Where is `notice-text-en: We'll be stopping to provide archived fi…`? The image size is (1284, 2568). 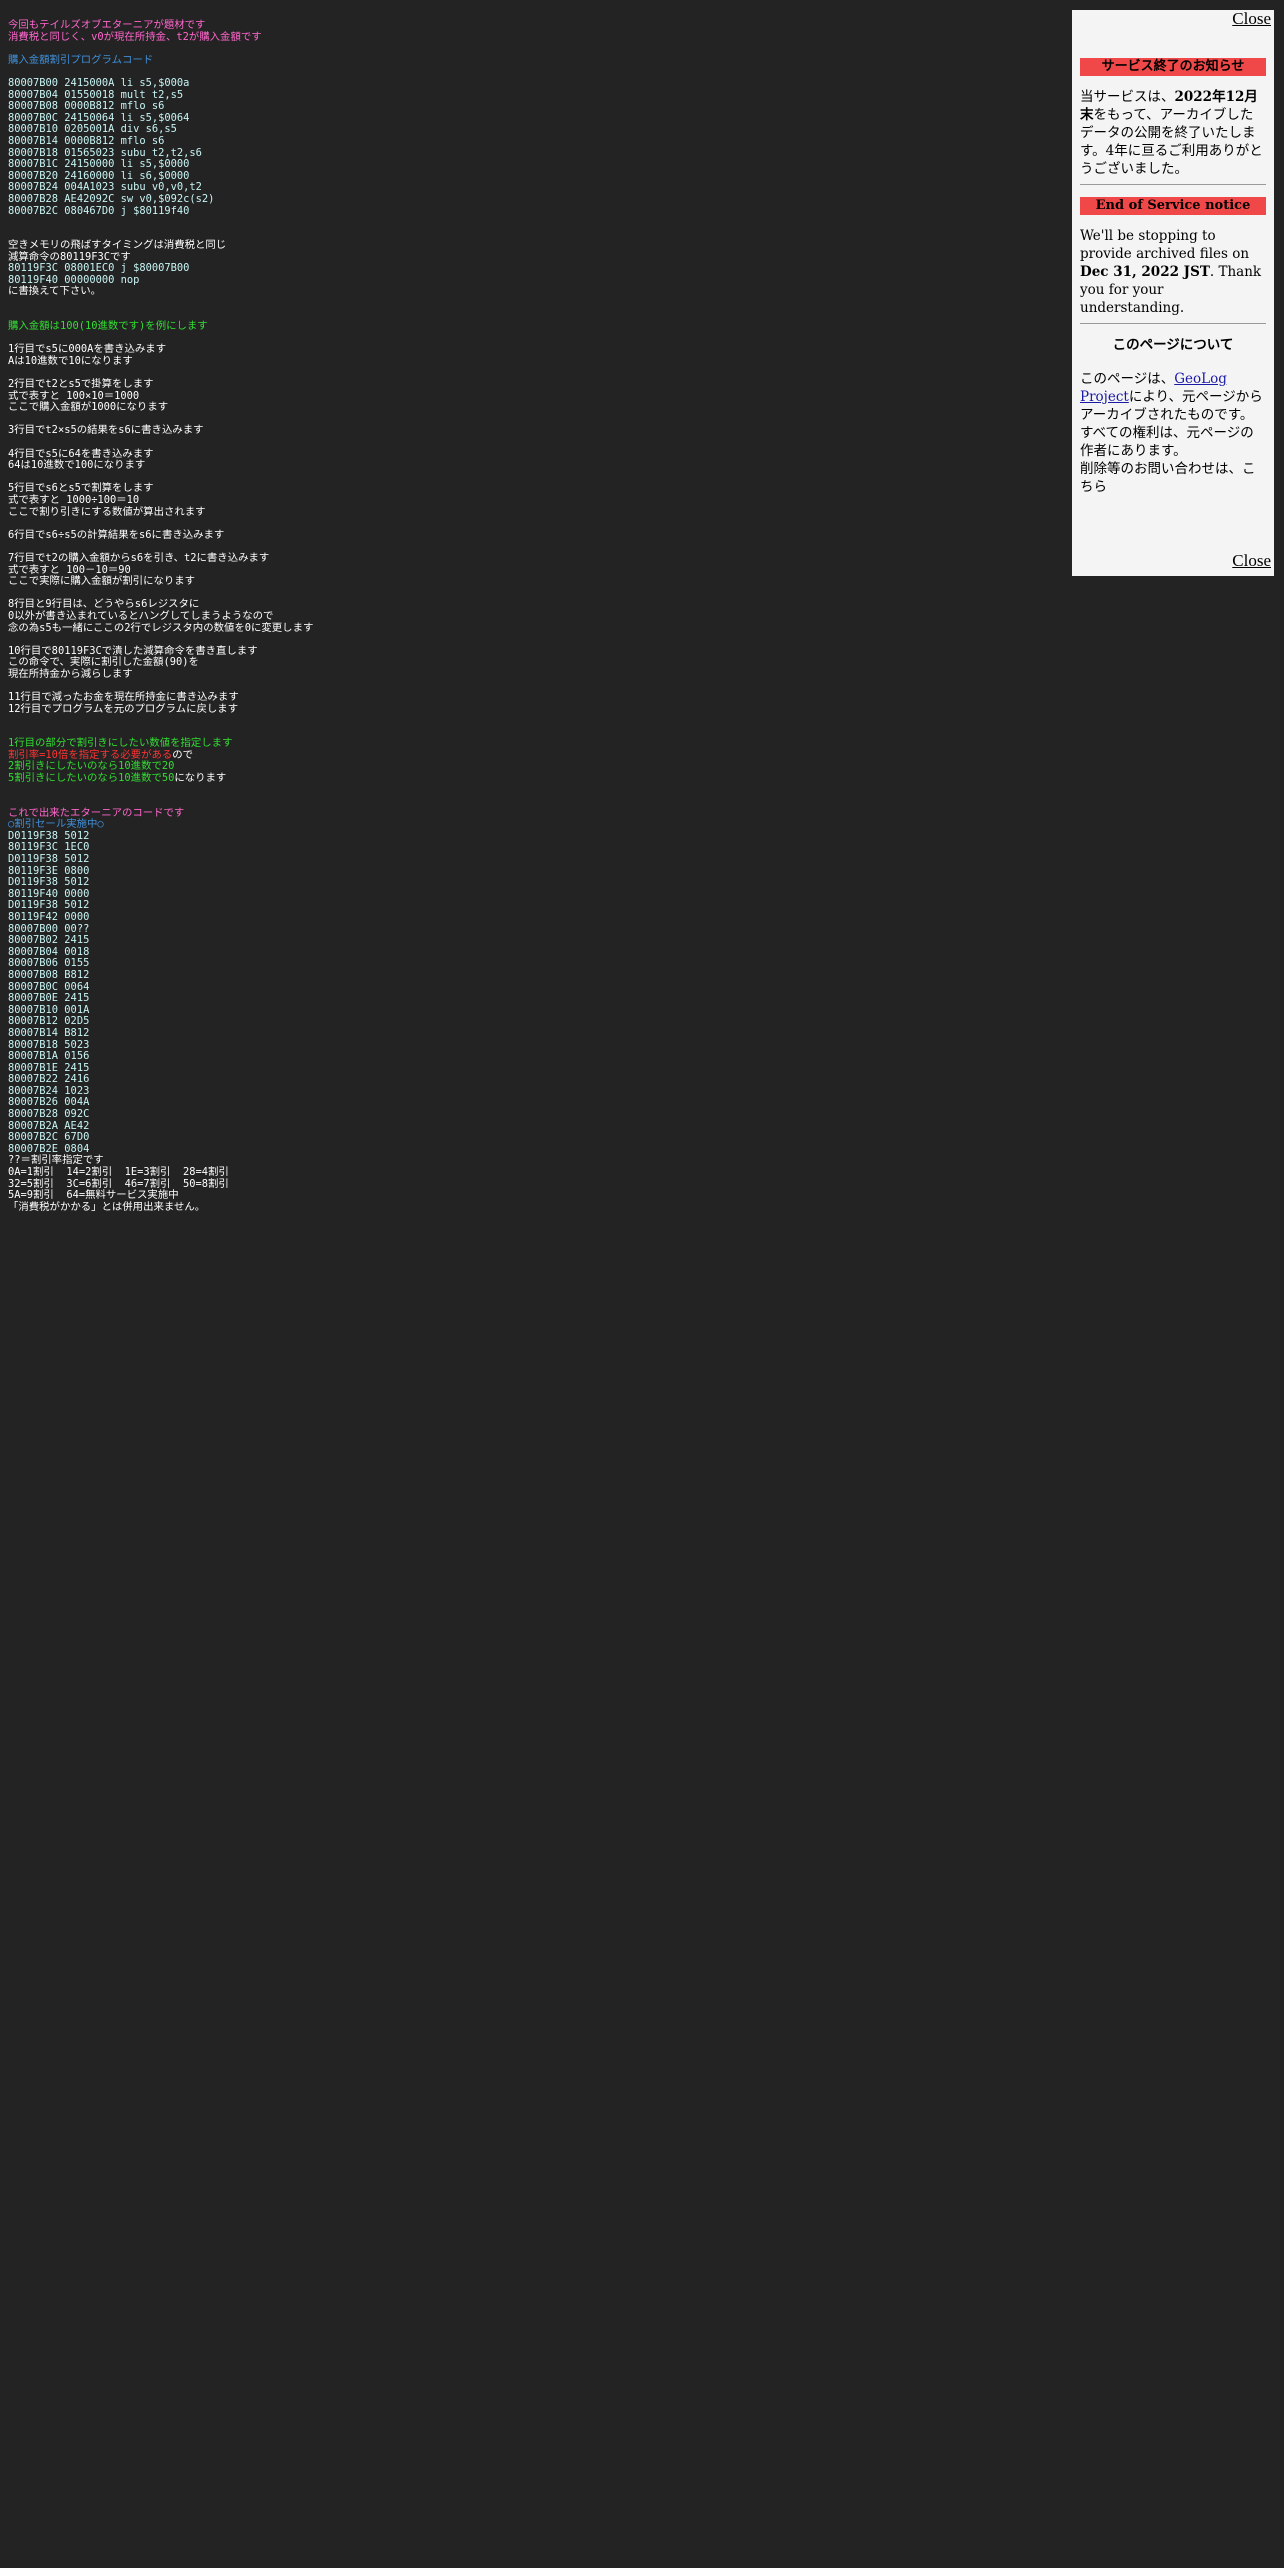
notice-text-en: We'll be stopping to provide archived fi… is located at coordinates (1171, 272).